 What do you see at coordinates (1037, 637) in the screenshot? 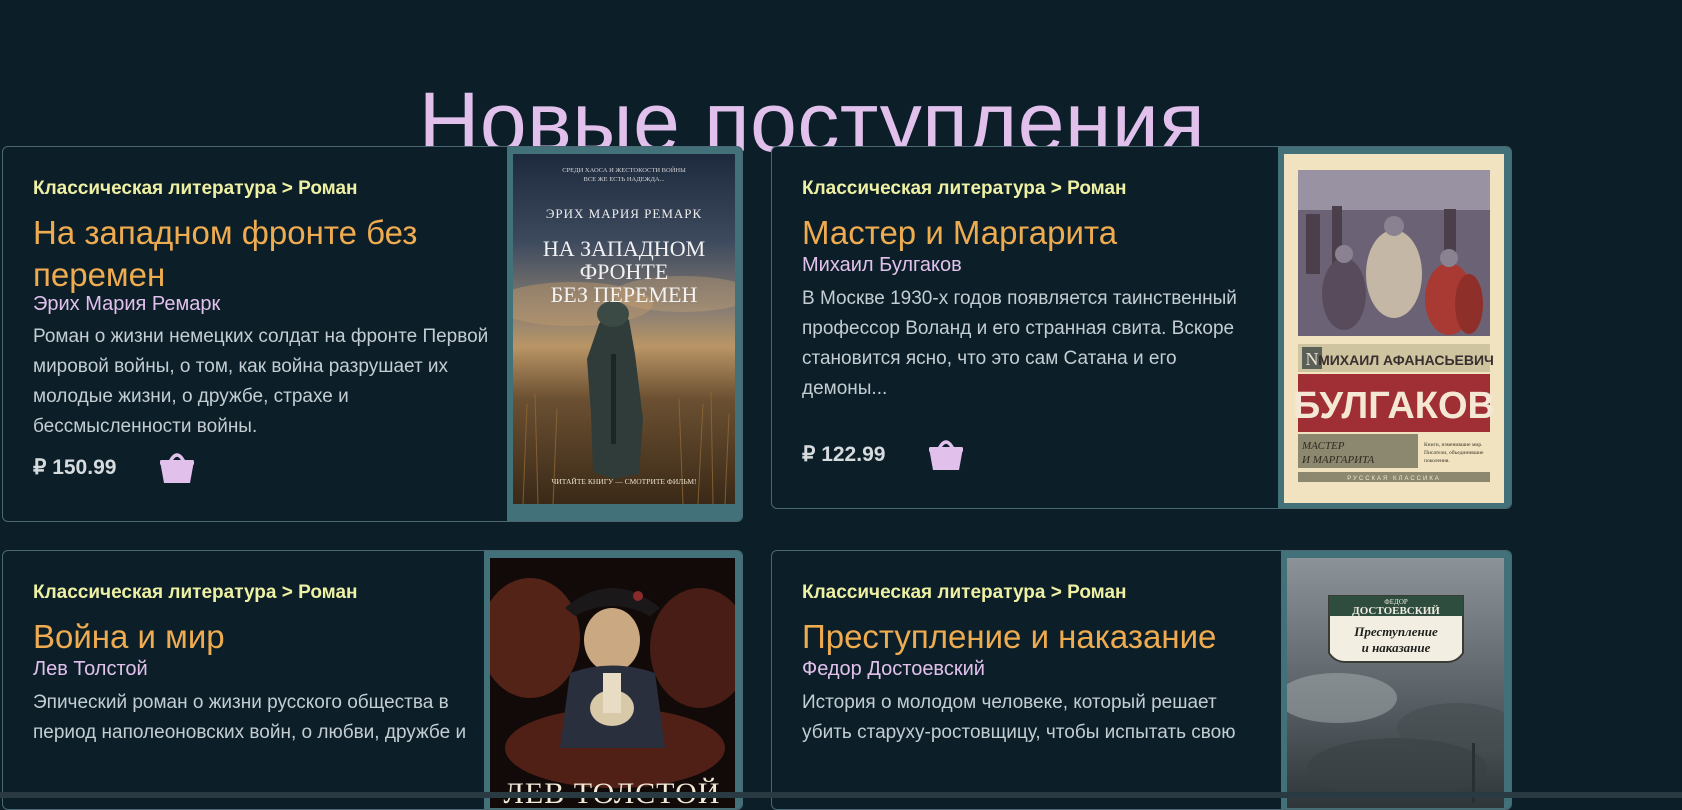
I see `book-title: Преступление и наказание` at bounding box center [1037, 637].